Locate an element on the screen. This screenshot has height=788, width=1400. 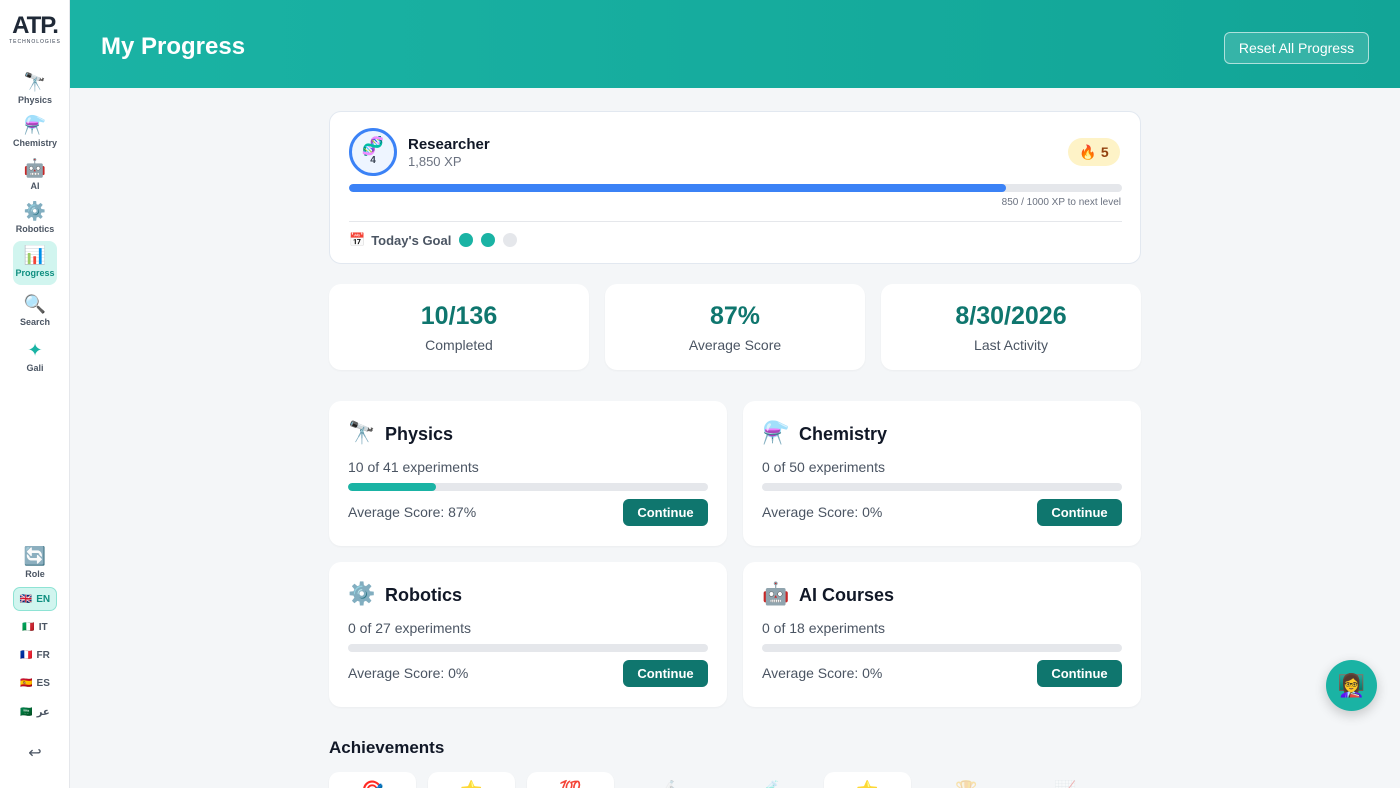
sidebar-item-gali: ✦ Gali is located at coordinates (35, 358).